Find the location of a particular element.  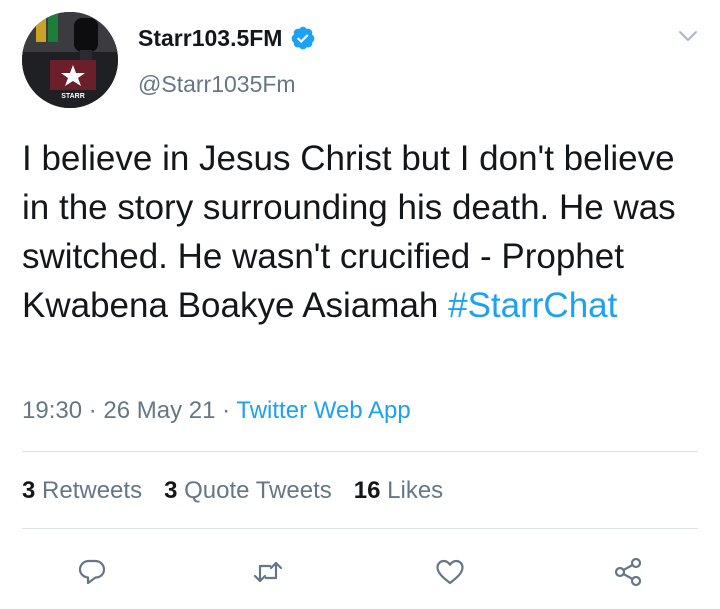

avatar-image: STARR is located at coordinates (70, 60).